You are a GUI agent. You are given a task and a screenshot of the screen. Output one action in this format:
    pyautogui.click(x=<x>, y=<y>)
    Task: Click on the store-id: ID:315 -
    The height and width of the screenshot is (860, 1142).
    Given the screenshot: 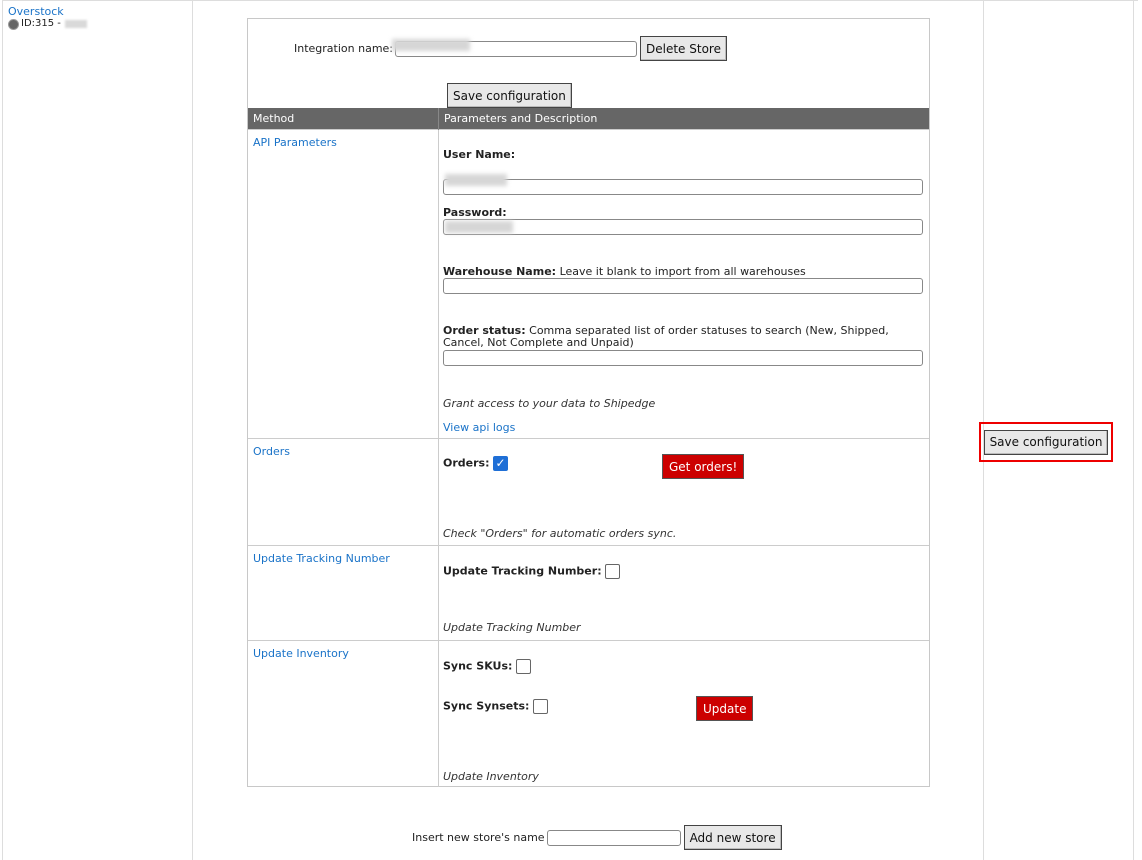 What is the action you would take?
    pyautogui.click(x=41, y=23)
    